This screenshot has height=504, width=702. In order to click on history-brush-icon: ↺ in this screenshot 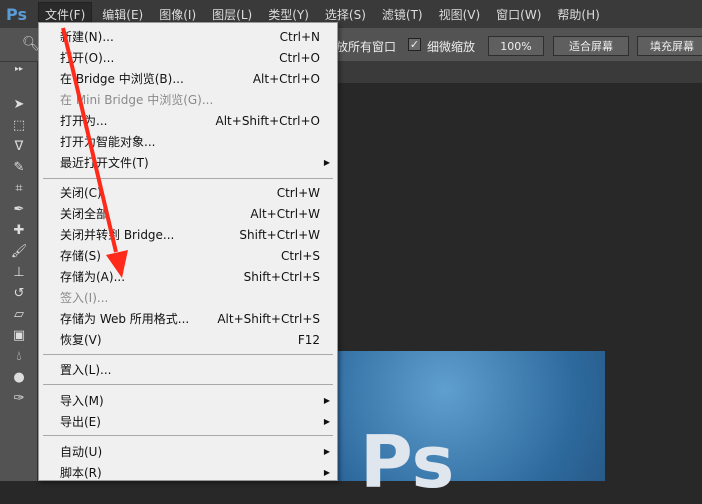, I will do `click(19, 293)`.